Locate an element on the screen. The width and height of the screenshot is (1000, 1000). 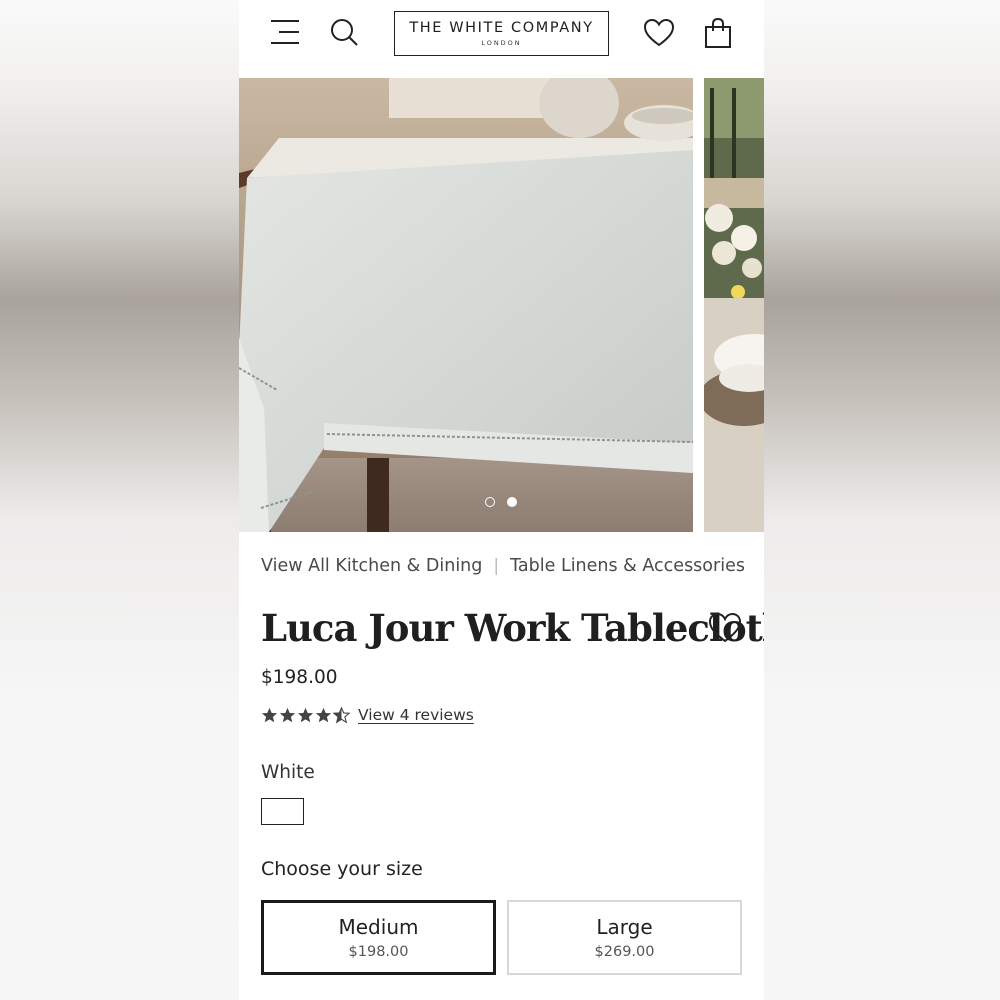
star-half-icon is located at coordinates (341, 714).